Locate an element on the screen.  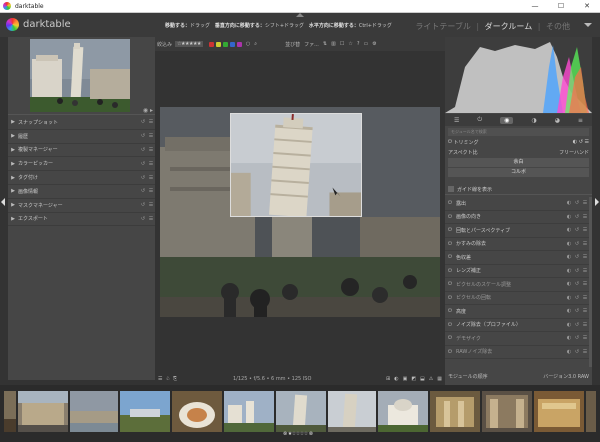
header-menu-icon is located at coordinates (588, 25).